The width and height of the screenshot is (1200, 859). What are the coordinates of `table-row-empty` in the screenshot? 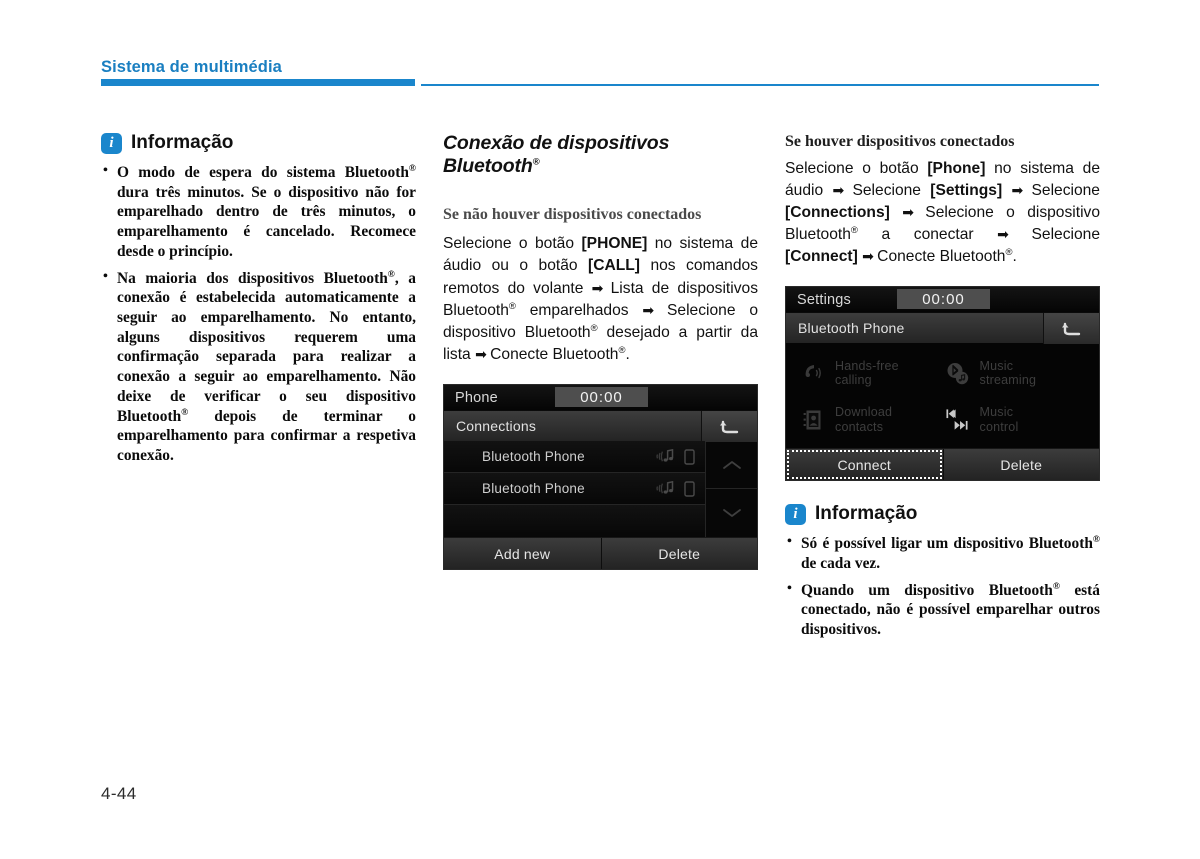 It's located at (574, 521).